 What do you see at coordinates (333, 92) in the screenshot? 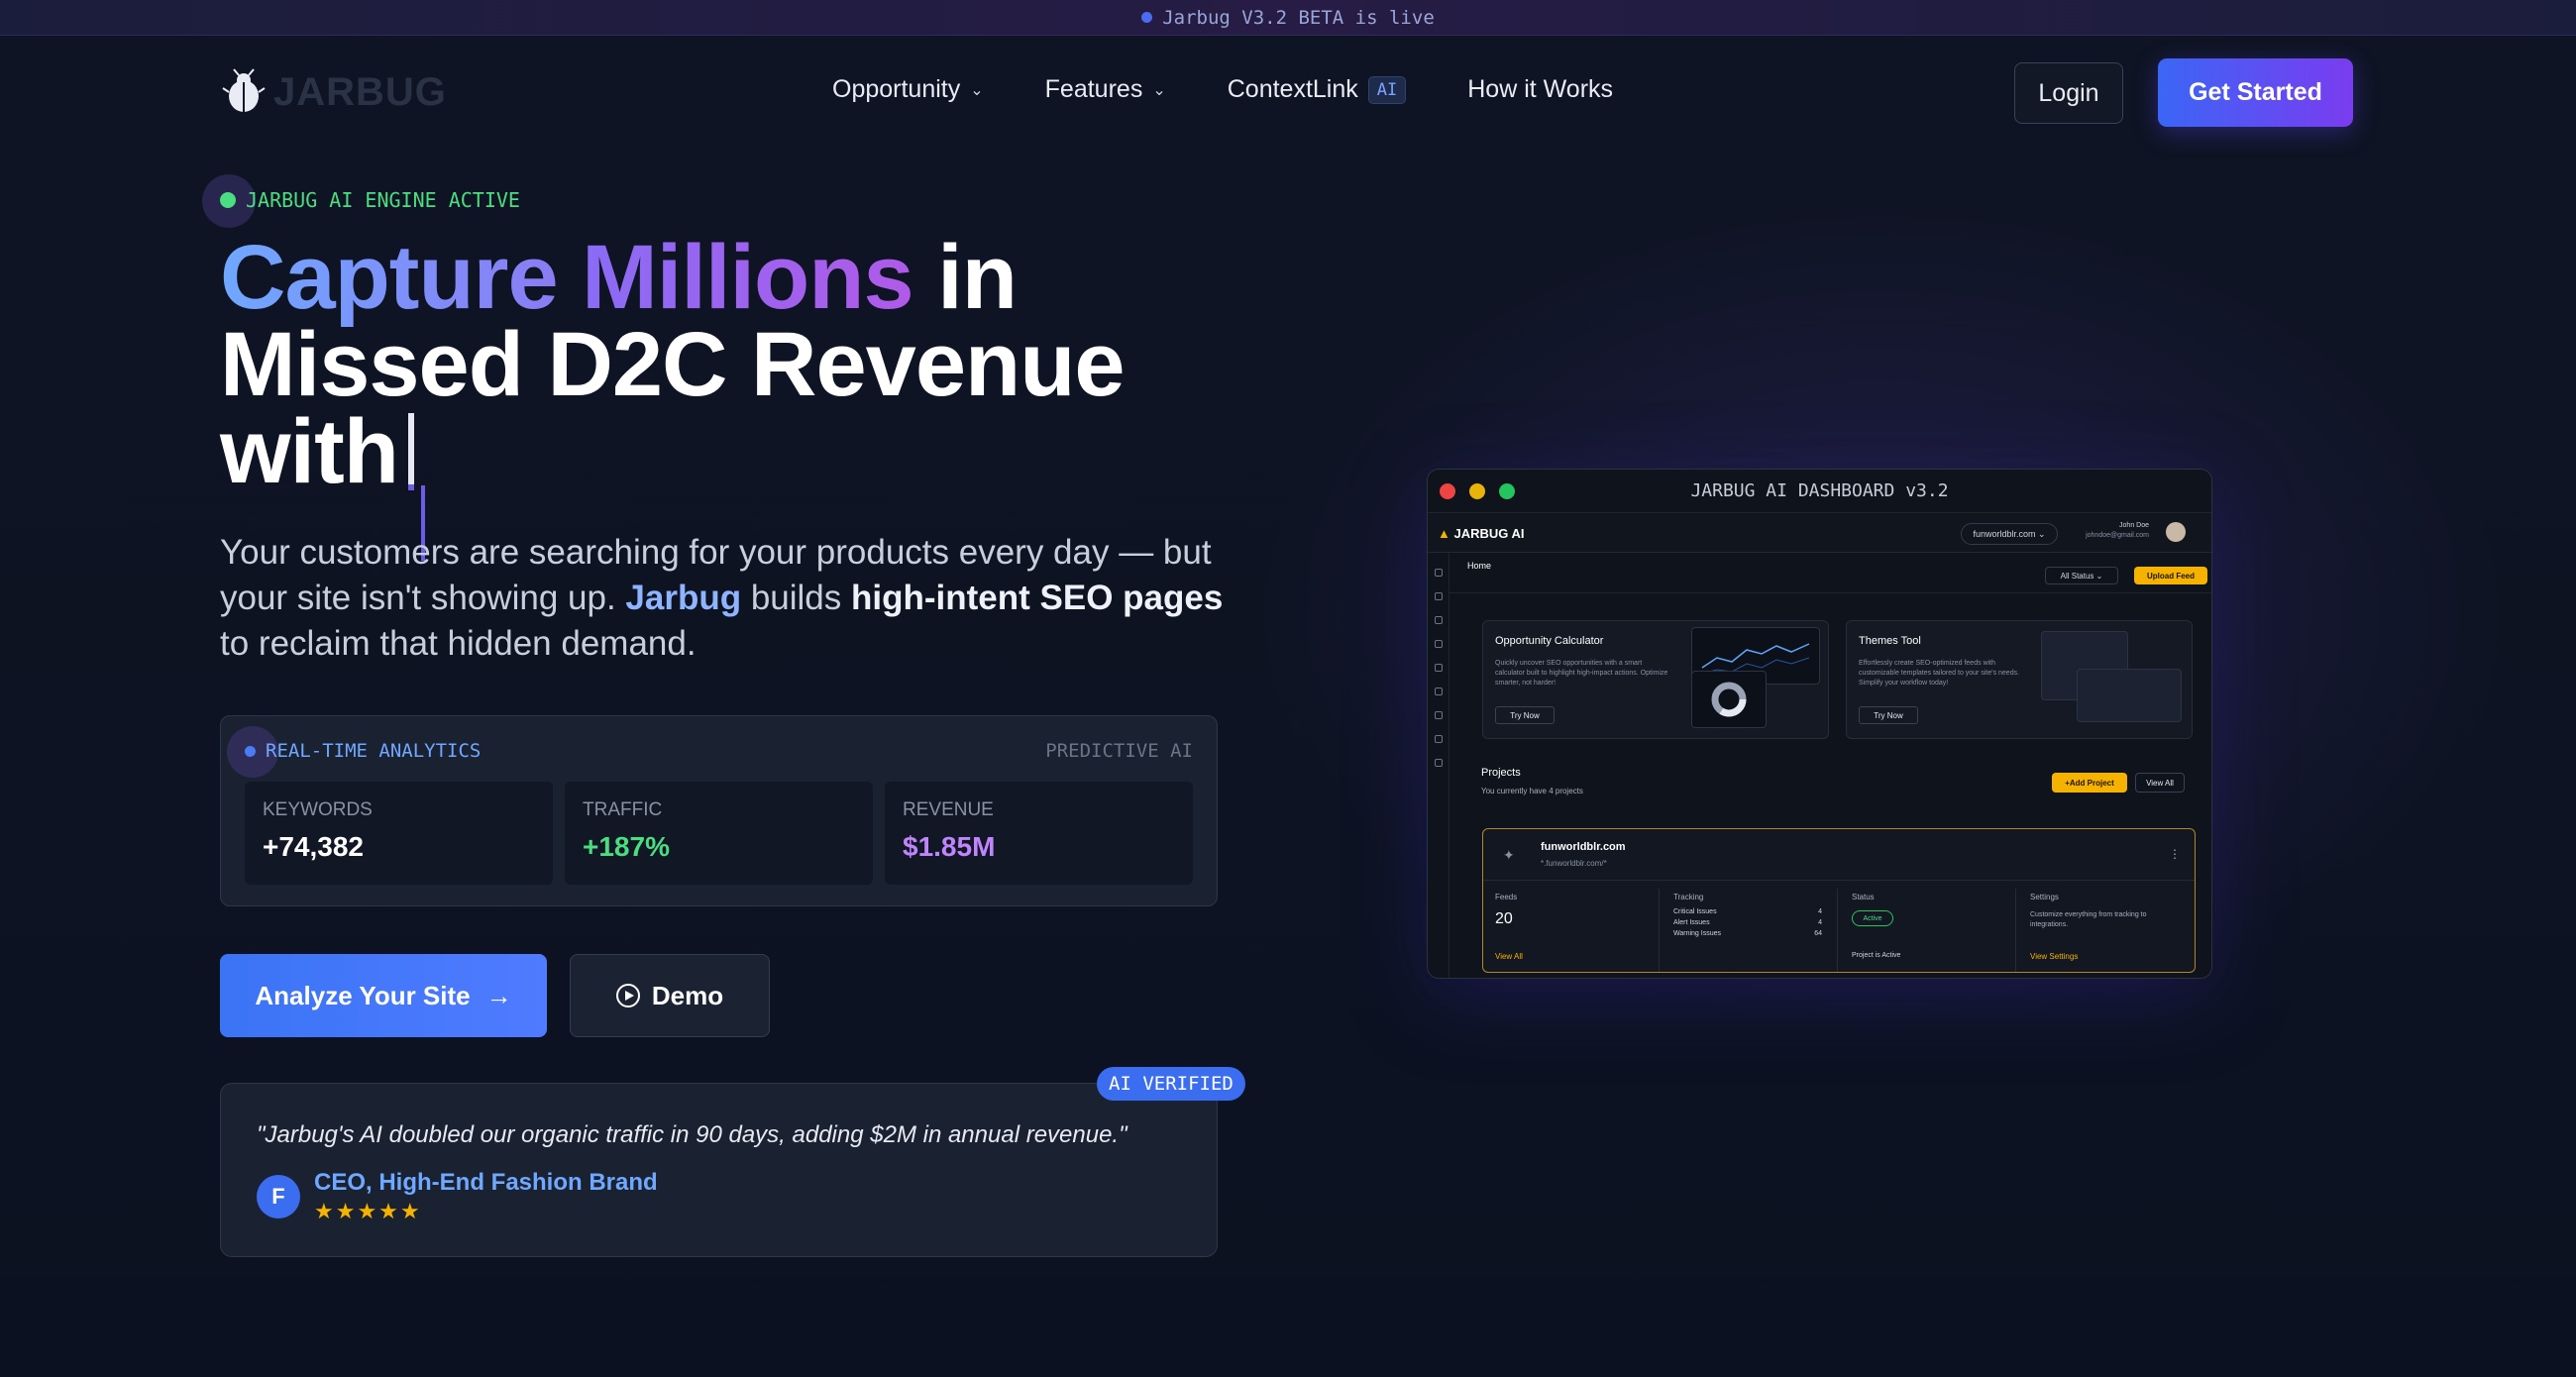
I see `logo: JARBUG` at bounding box center [333, 92].